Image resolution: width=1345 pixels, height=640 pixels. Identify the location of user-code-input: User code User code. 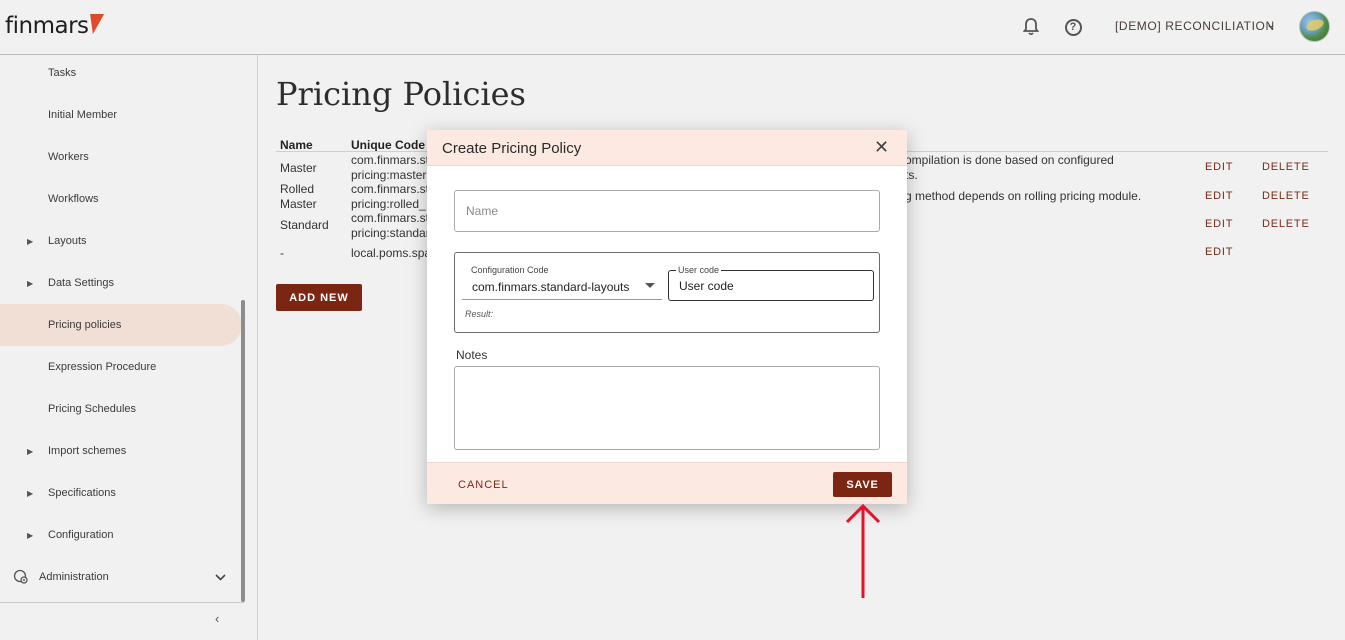
(771, 283).